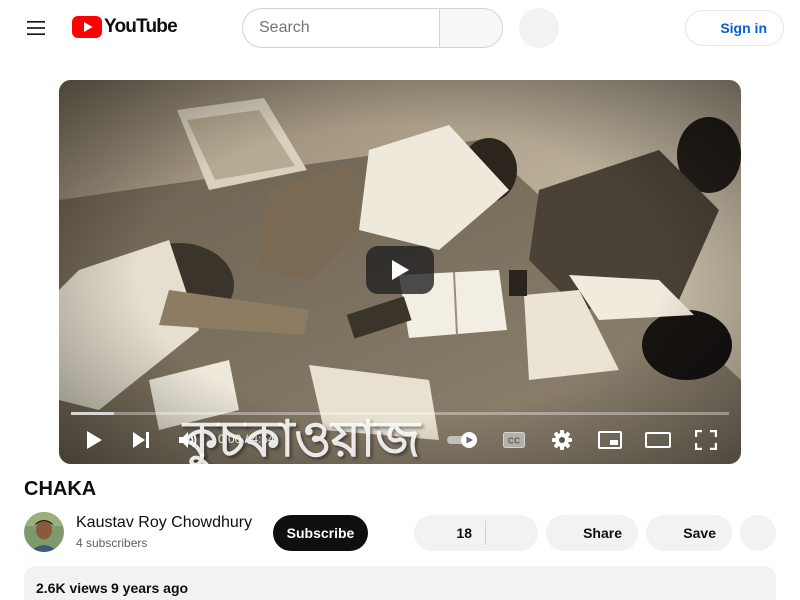 The width and height of the screenshot is (800, 600). I want to click on hamburger-menu-icon, so click(36, 28).